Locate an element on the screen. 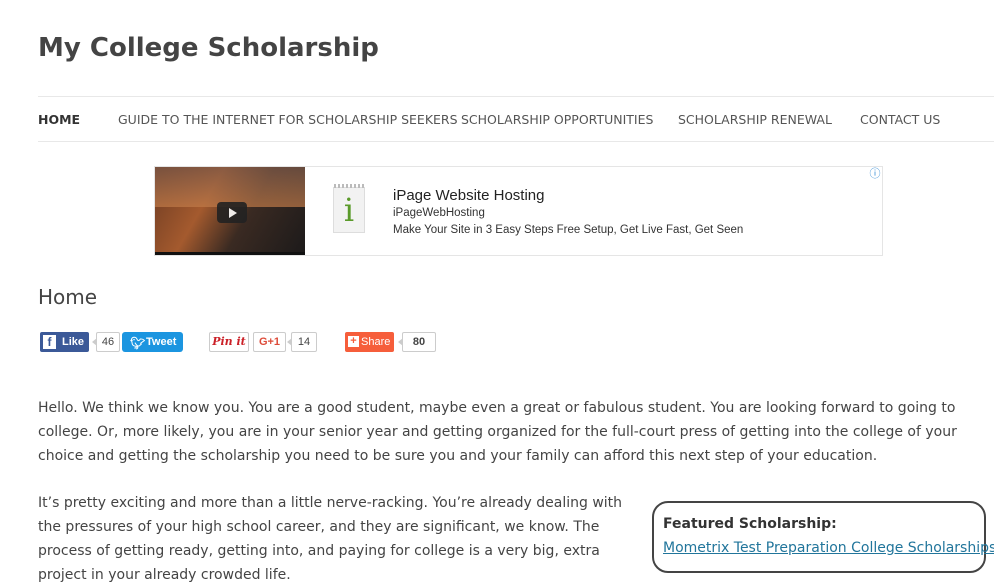 The height and width of the screenshot is (587, 994). tweet-label: Tweet is located at coordinates (161, 342).